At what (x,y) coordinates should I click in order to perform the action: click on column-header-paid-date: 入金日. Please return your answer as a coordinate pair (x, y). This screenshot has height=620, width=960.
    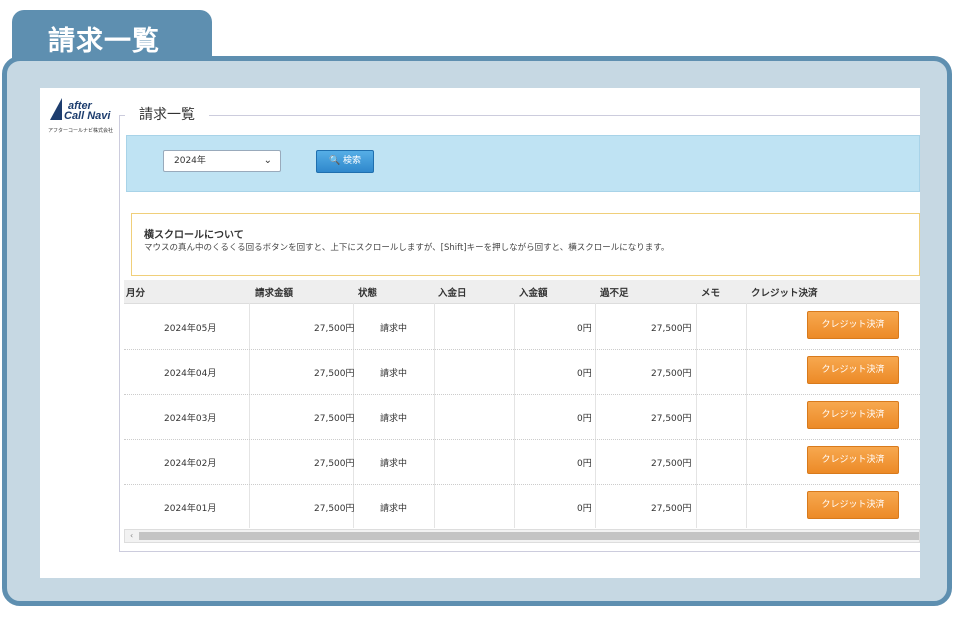
    Looking at the image, I should click on (452, 293).